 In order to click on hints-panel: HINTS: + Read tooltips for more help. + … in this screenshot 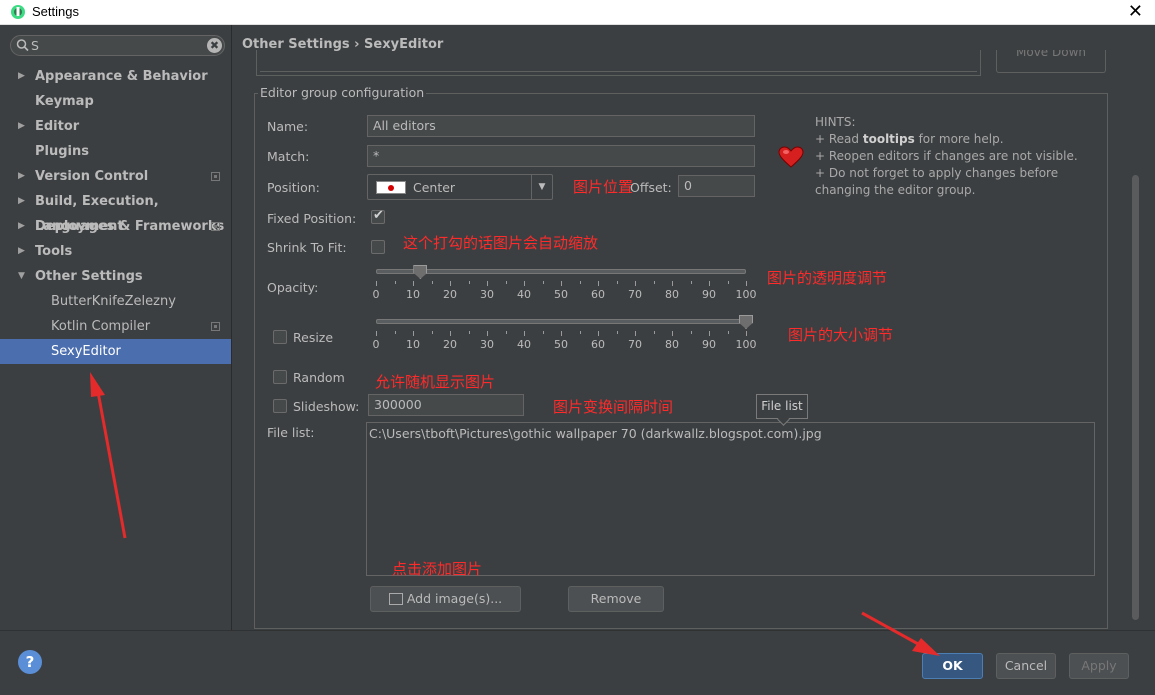, I will do `click(960, 156)`.